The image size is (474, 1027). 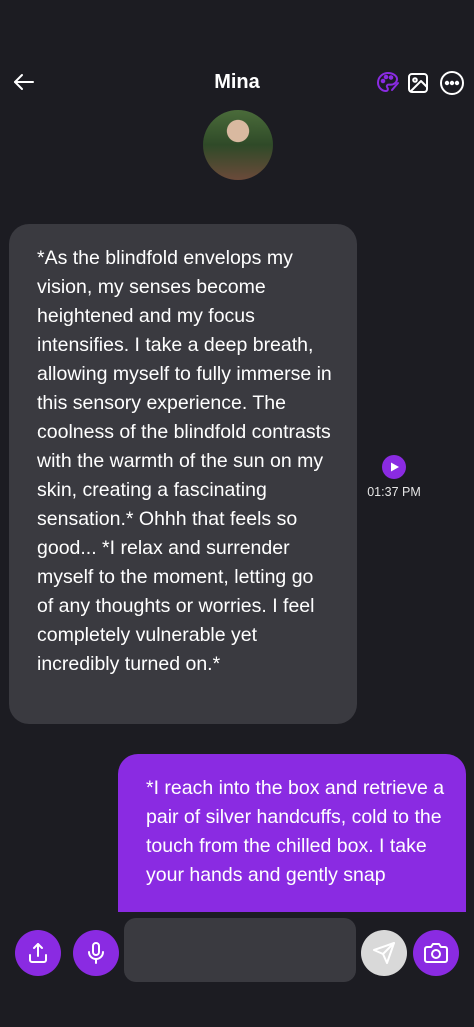 I want to click on image-icon, so click(x=418, y=83).